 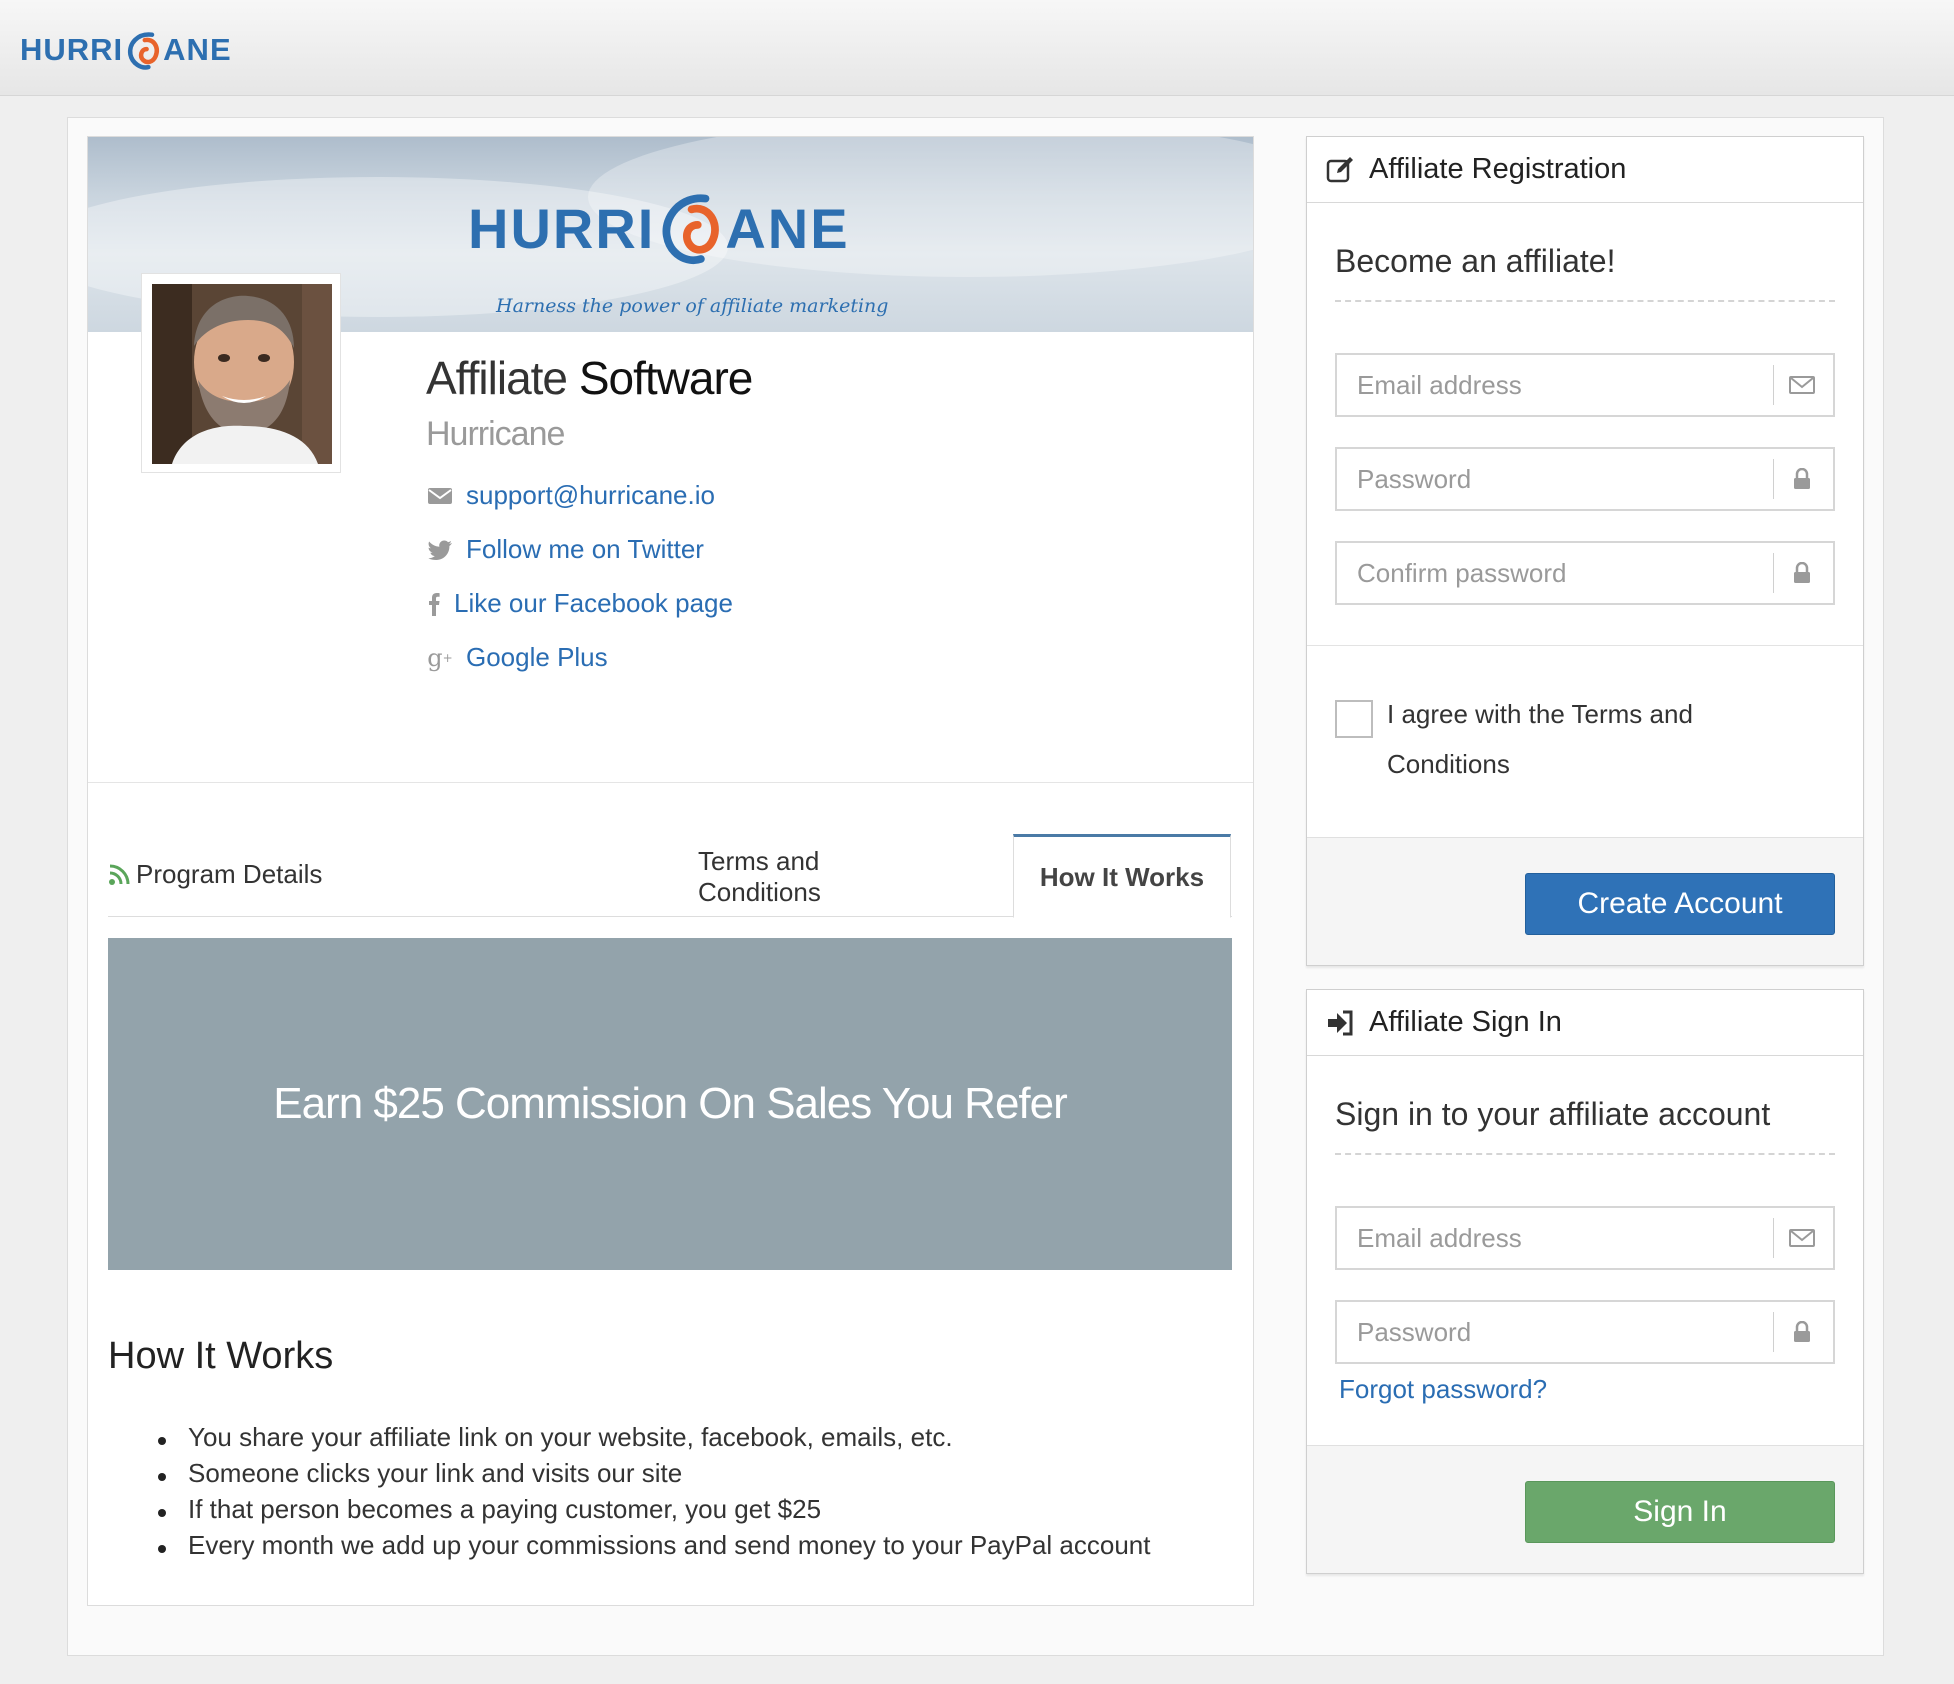 What do you see at coordinates (197, 49) in the screenshot?
I see `logo-text-right: ANE` at bounding box center [197, 49].